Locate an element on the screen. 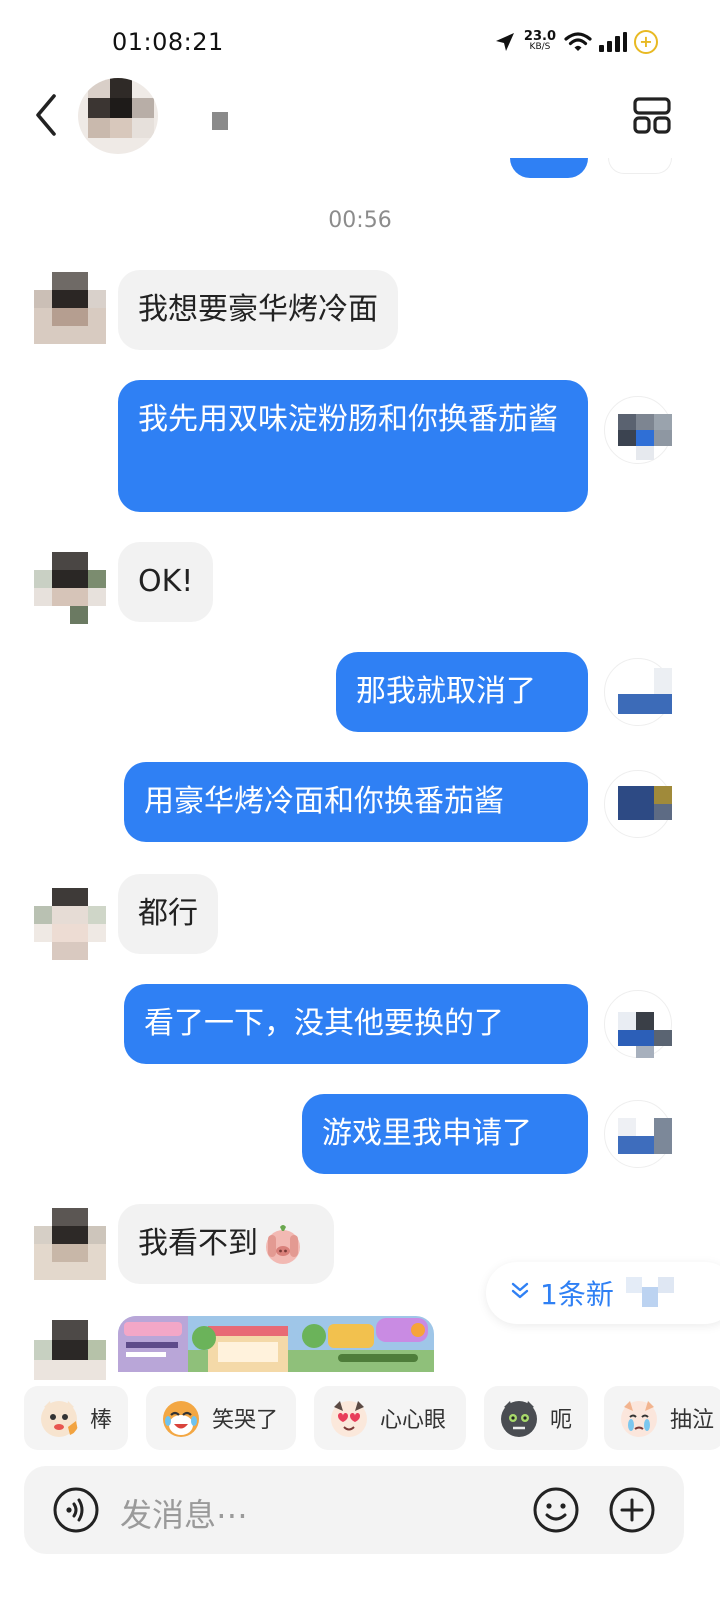 Image resolution: width=720 pixels, height=1600 pixels. sticker-suggestion: 笑哭了 is located at coordinates (221, 1418).